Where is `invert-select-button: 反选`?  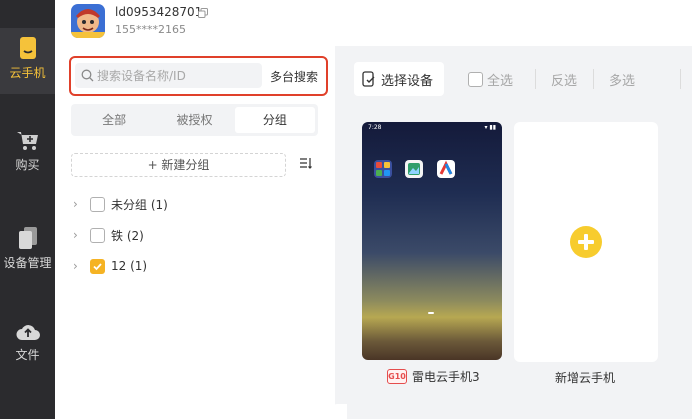
invert-select-button: 反选 is located at coordinates (564, 79).